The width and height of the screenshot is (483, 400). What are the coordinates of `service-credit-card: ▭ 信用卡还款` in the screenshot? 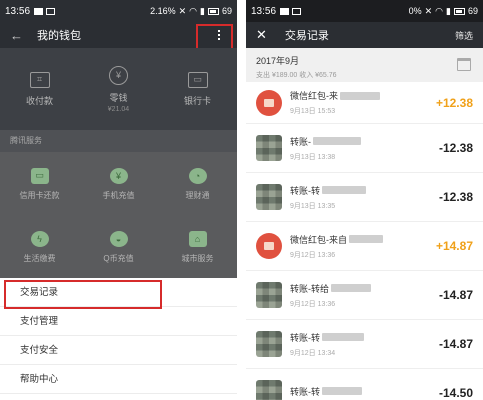 It's located at (39, 184).